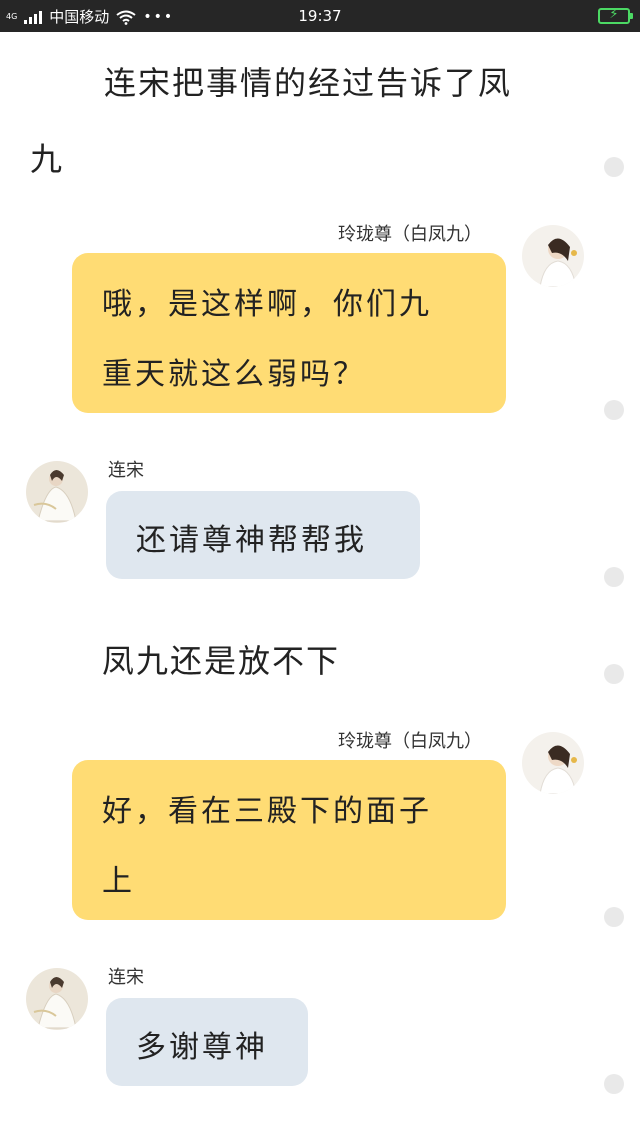 The width and height of the screenshot is (640, 1138). I want to click on battery-icon: ⚡, so click(615, 15).